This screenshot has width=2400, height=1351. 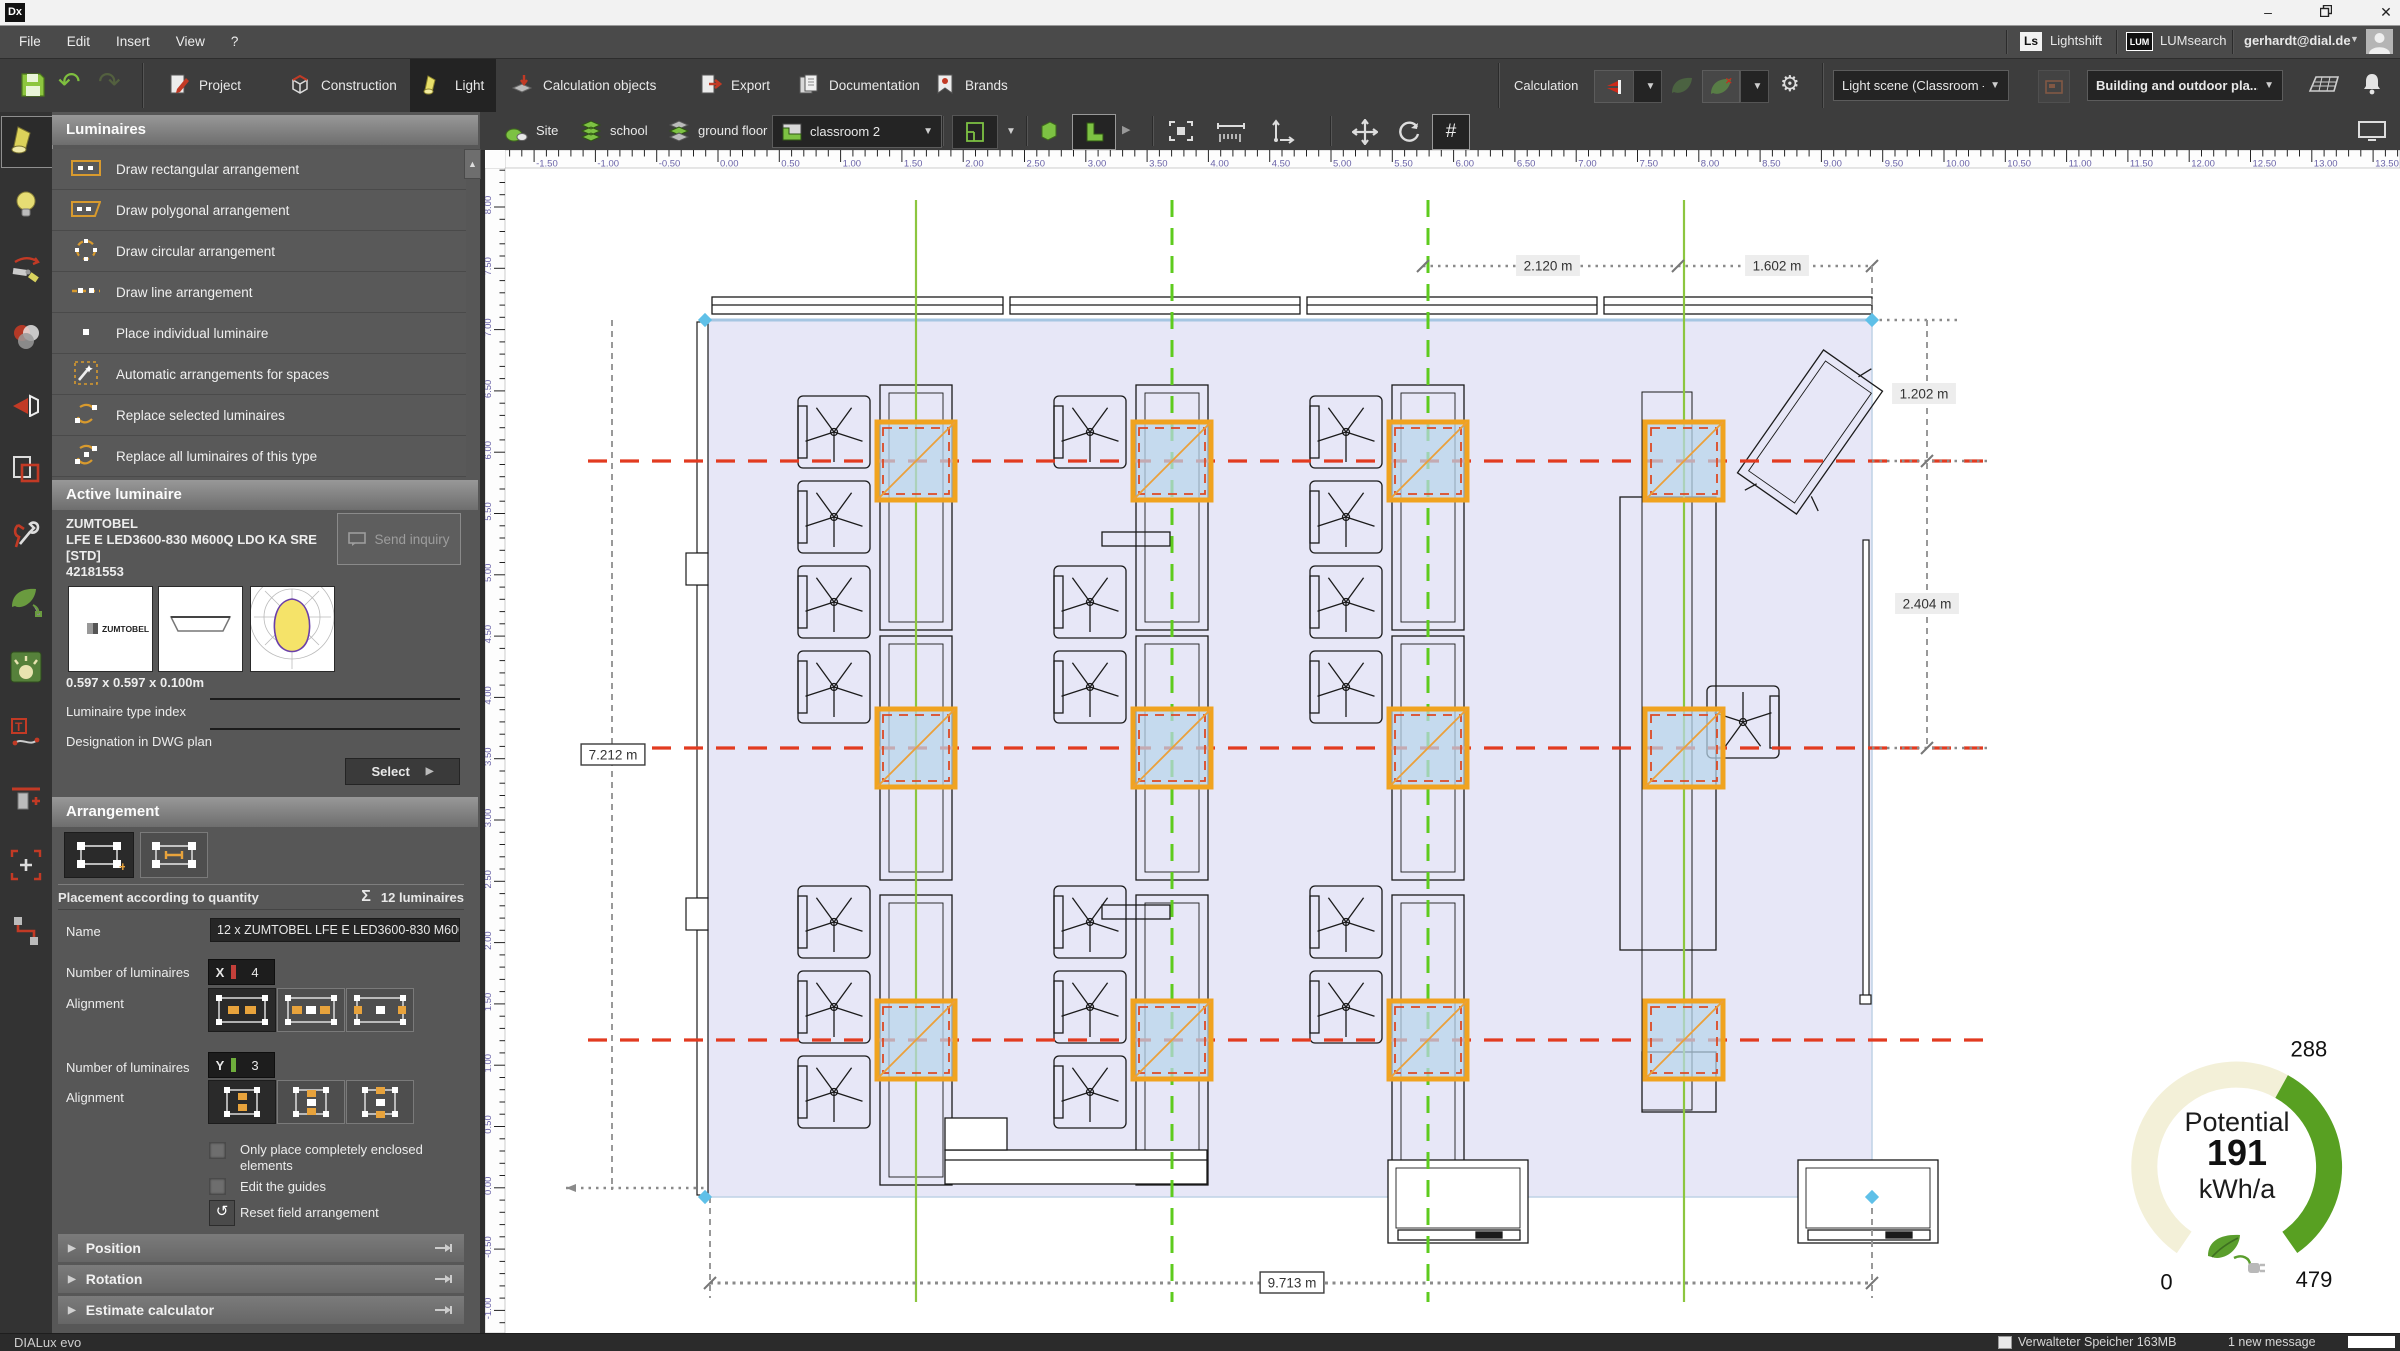 What do you see at coordinates (99, 855) in the screenshot?
I see `arrangement-mode-field-button: +` at bounding box center [99, 855].